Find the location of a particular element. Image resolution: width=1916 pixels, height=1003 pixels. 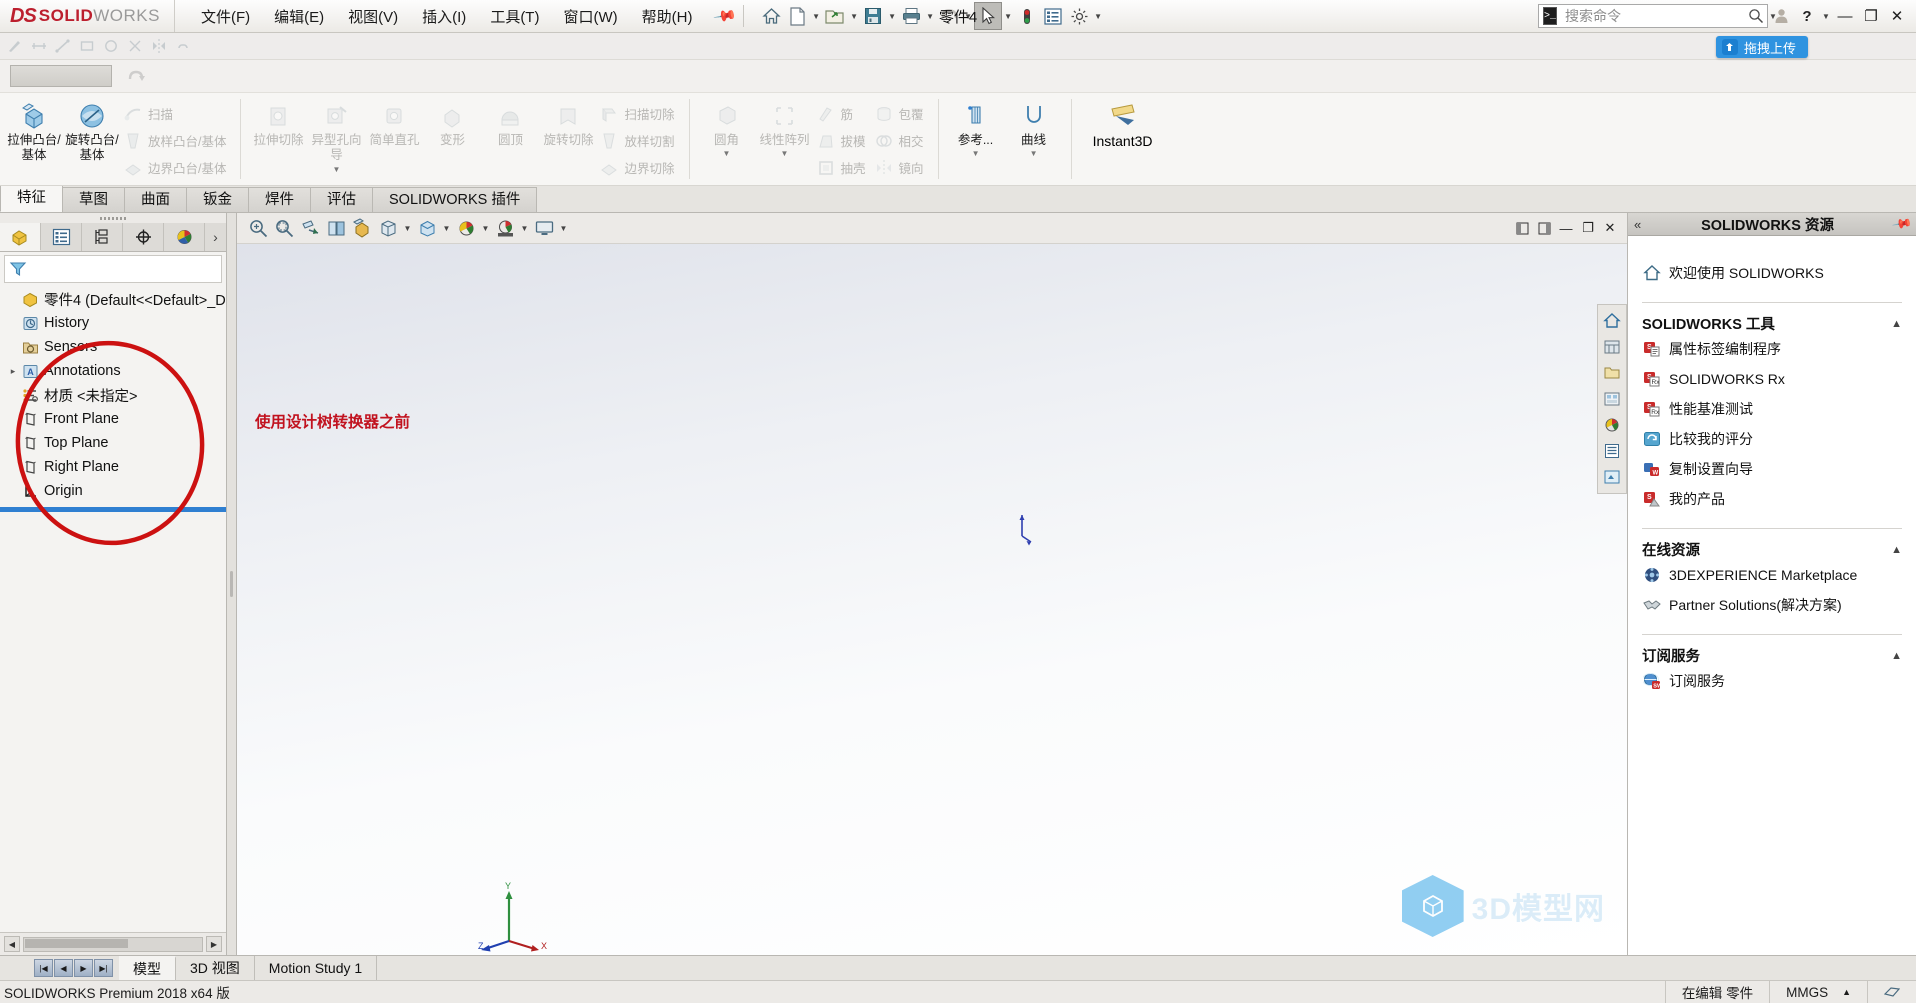

fillet-dropdown-caret: ▼ is located at coordinates (727, 153).